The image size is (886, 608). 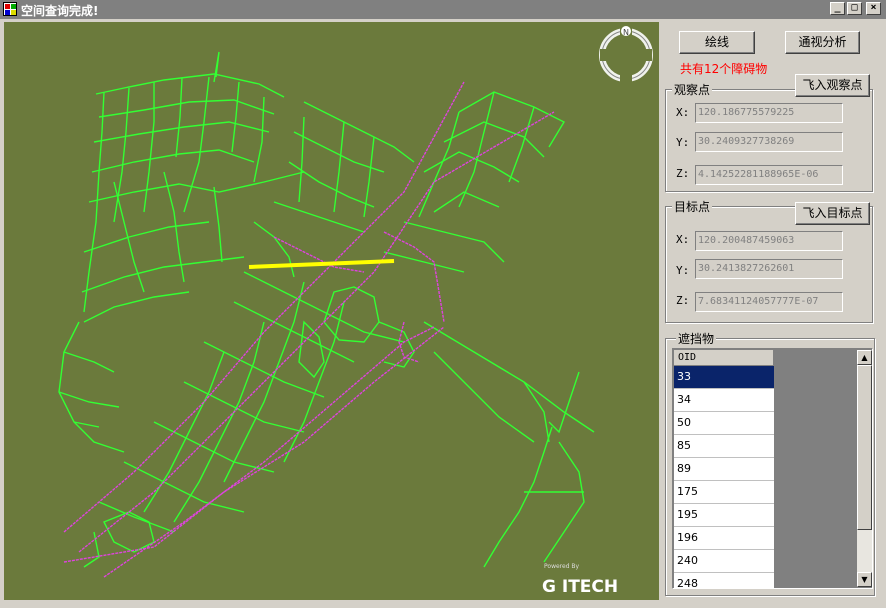 What do you see at coordinates (683, 300) in the screenshot?
I see `target-z-label: Z:` at bounding box center [683, 300].